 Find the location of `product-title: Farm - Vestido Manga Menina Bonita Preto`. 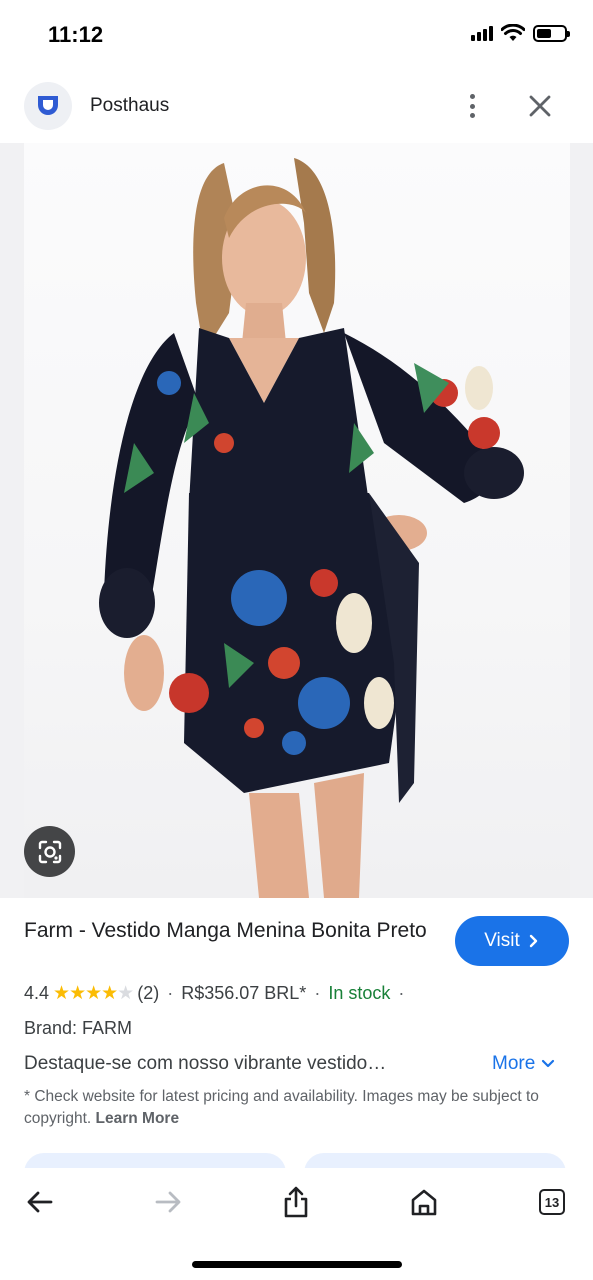

product-title: Farm - Vestido Manga Menina Bonita Preto is located at coordinates (229, 930).